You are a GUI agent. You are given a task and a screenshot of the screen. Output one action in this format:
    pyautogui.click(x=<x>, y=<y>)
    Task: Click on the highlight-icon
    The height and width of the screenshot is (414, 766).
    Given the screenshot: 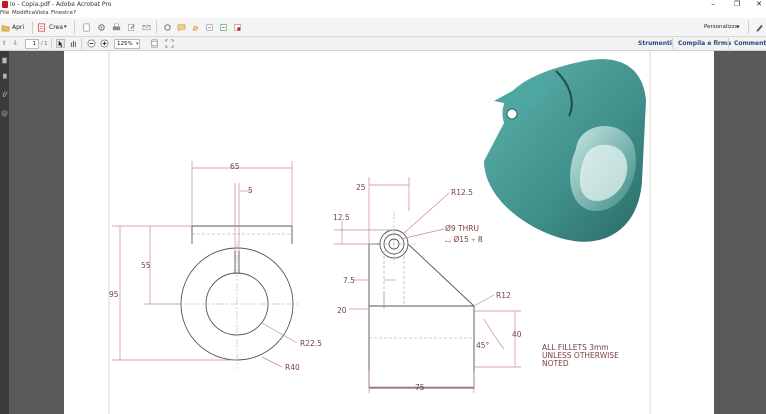 What is the action you would take?
    pyautogui.click(x=195, y=27)
    